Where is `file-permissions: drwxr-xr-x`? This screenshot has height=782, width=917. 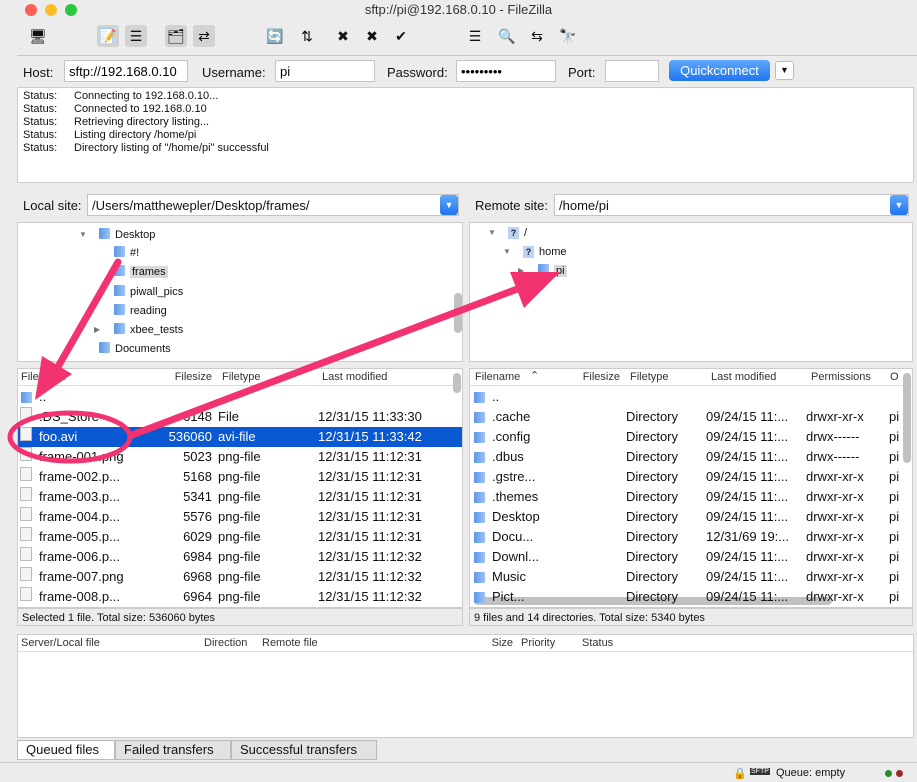
file-permissions: drwxr-xr-x is located at coordinates (835, 536).